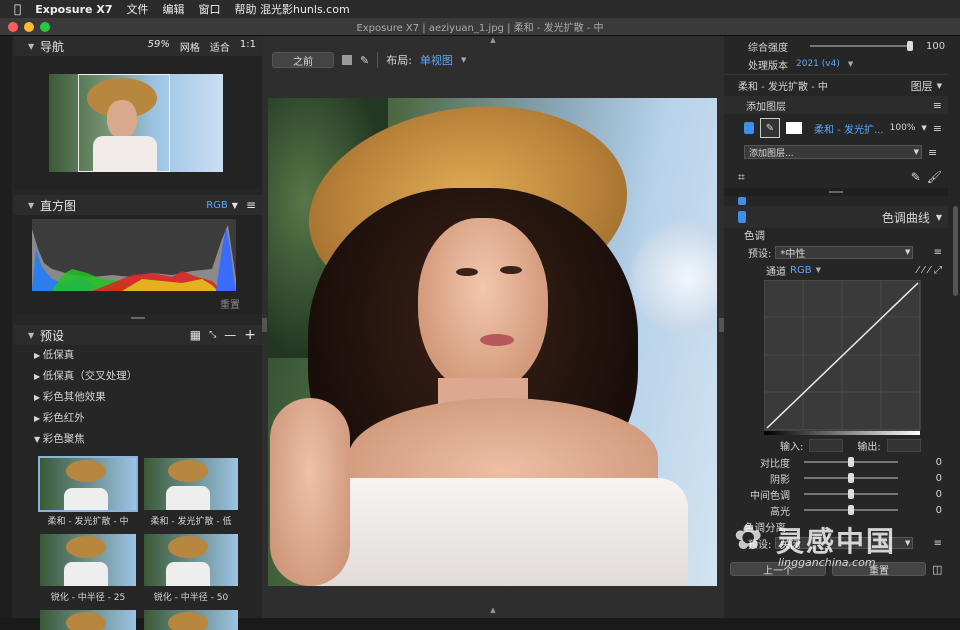 The height and width of the screenshot is (630, 960). What do you see at coordinates (264, 325) in the screenshot?
I see `left-panel-toggle` at bounding box center [264, 325].